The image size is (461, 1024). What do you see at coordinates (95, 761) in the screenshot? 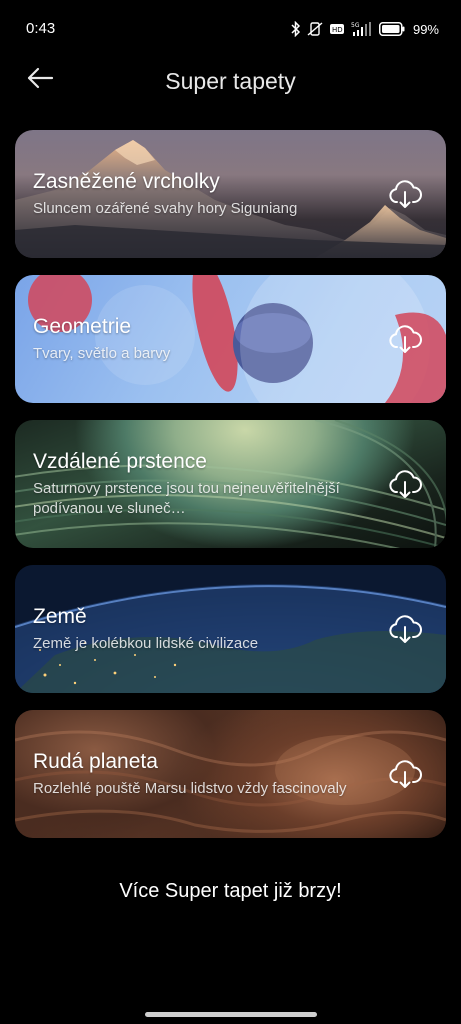
I see `card-title: Rudá planeta` at bounding box center [95, 761].